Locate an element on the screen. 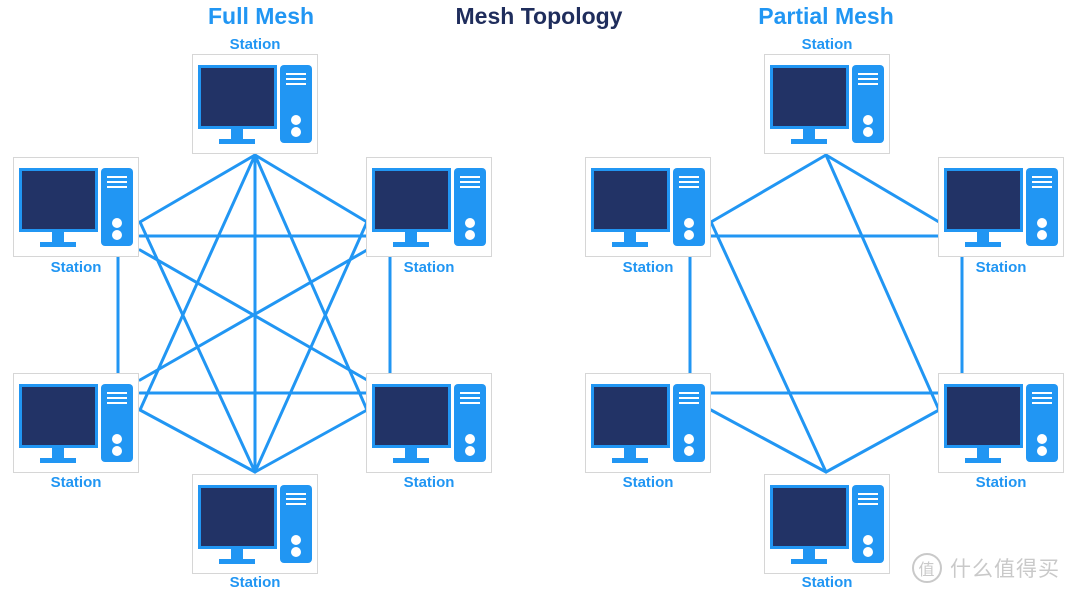 The height and width of the screenshot is (595, 1080). full-station-label-left-bottom: Station is located at coordinates (76, 482).